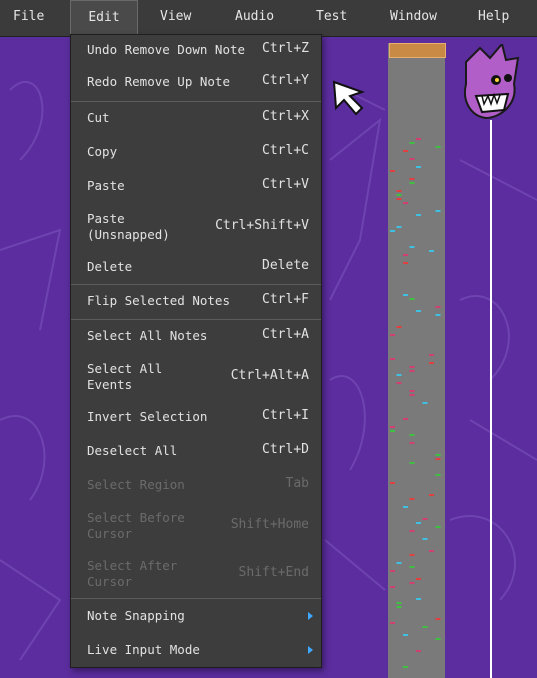  What do you see at coordinates (196, 153) in the screenshot?
I see `menu-item-copy: Copy Ctrl+C` at bounding box center [196, 153].